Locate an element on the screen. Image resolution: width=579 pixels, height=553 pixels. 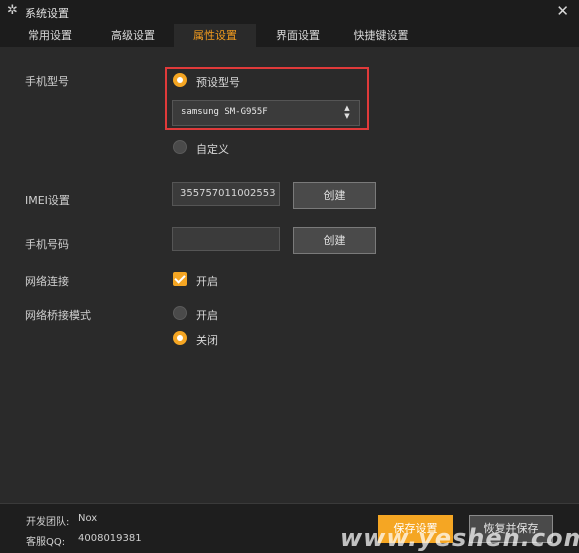
close-icon: ✕ is located at coordinates (562, 11).